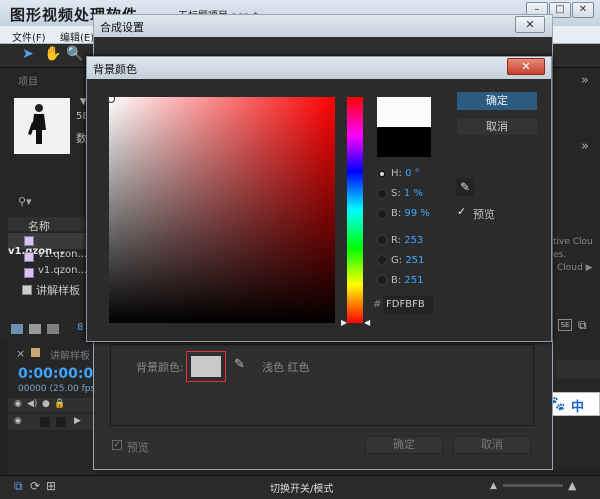 The width and height of the screenshot is (600, 499). Describe the element at coordinates (382, 260) in the screenshot. I see `green-radio` at that location.